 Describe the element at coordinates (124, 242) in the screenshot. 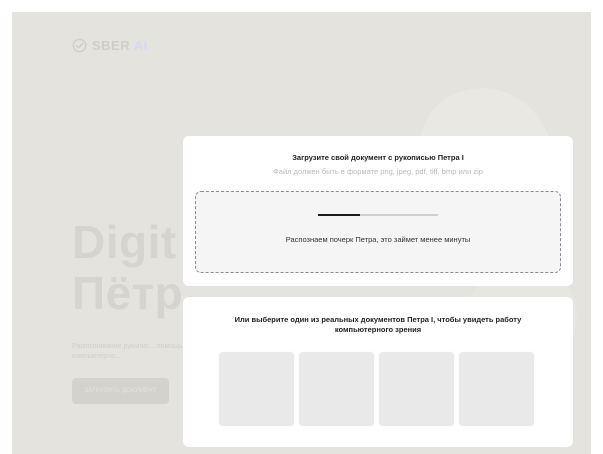

I see `hero-title-line-1: Digit` at that location.